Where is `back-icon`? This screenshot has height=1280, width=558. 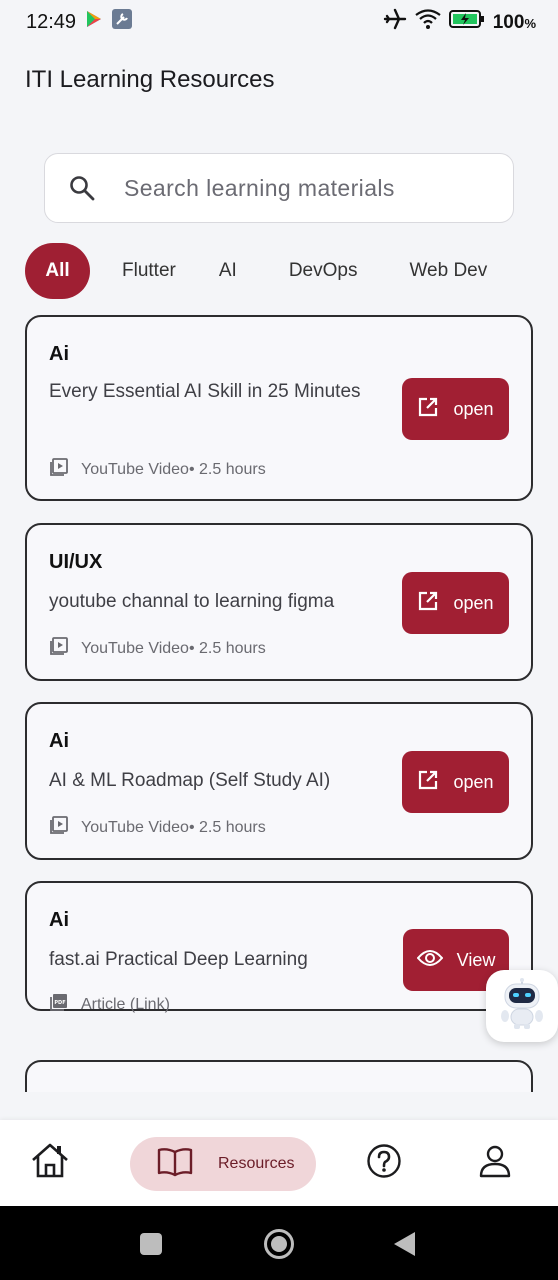
back-icon is located at coordinates (405, 1246).